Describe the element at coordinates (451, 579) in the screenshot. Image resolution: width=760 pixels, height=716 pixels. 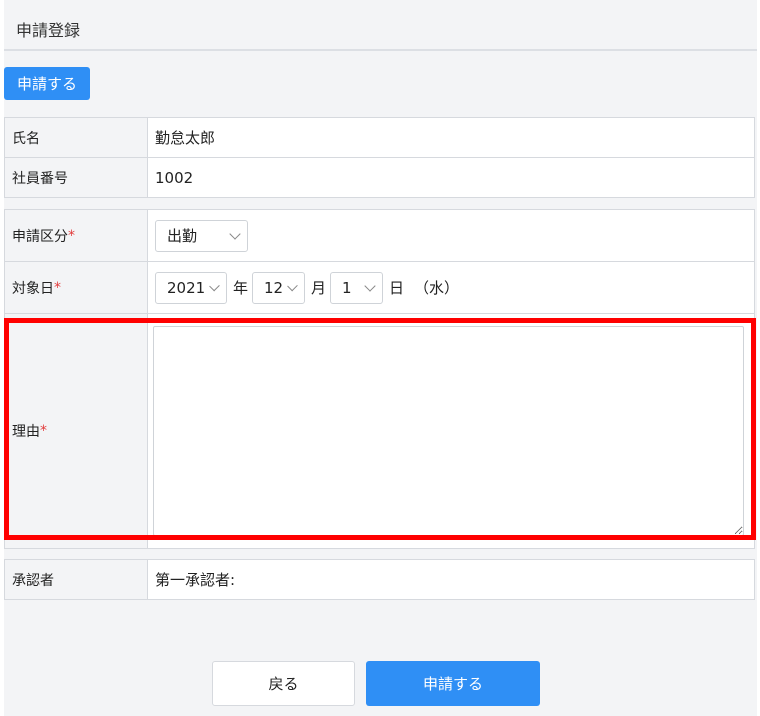
I see `approver-value: 第一承認者:` at that location.